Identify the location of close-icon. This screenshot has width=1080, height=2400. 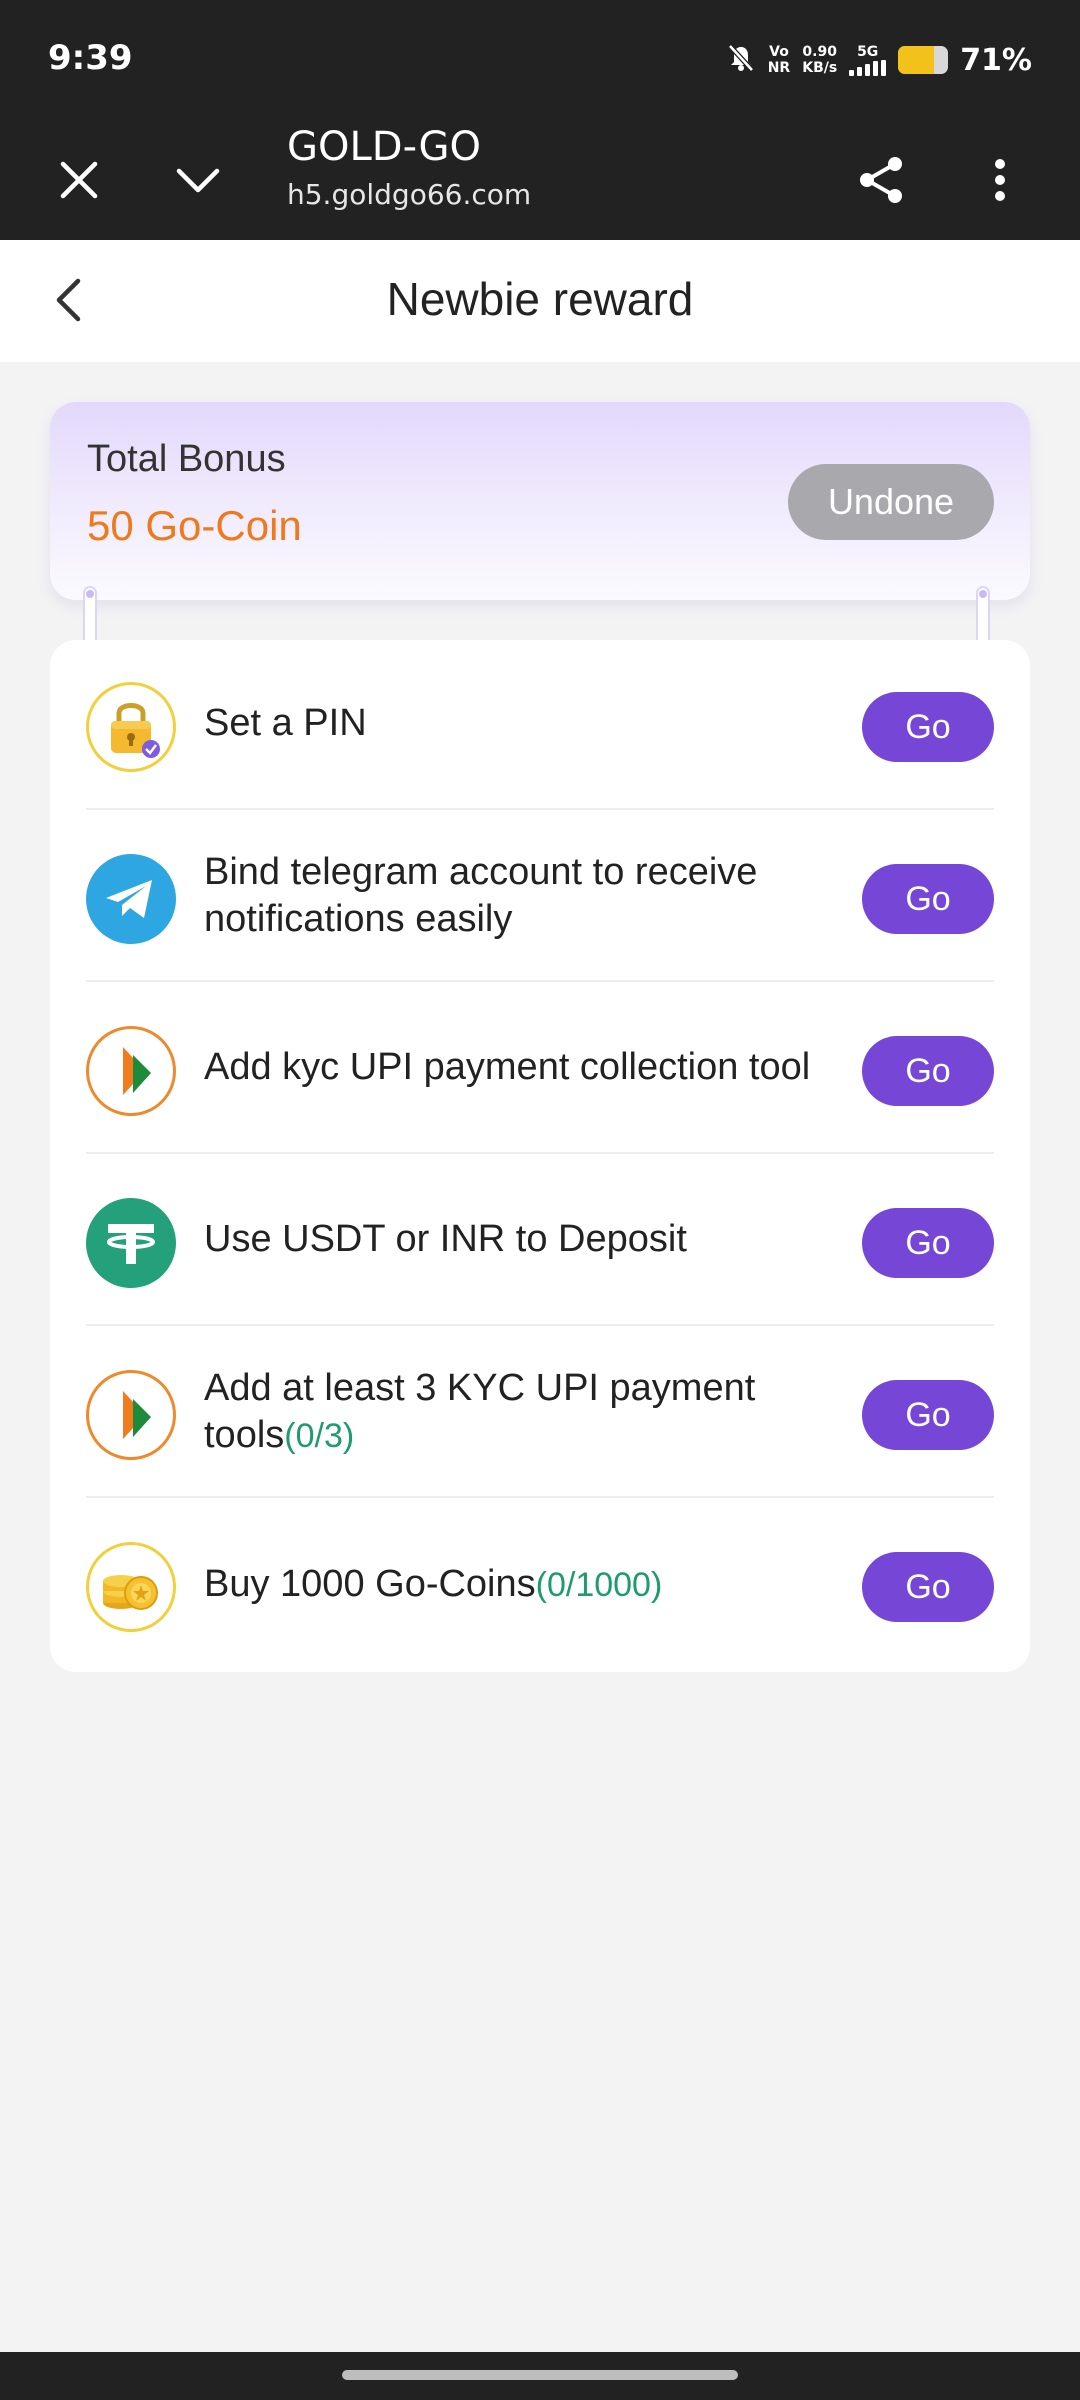
(79, 180).